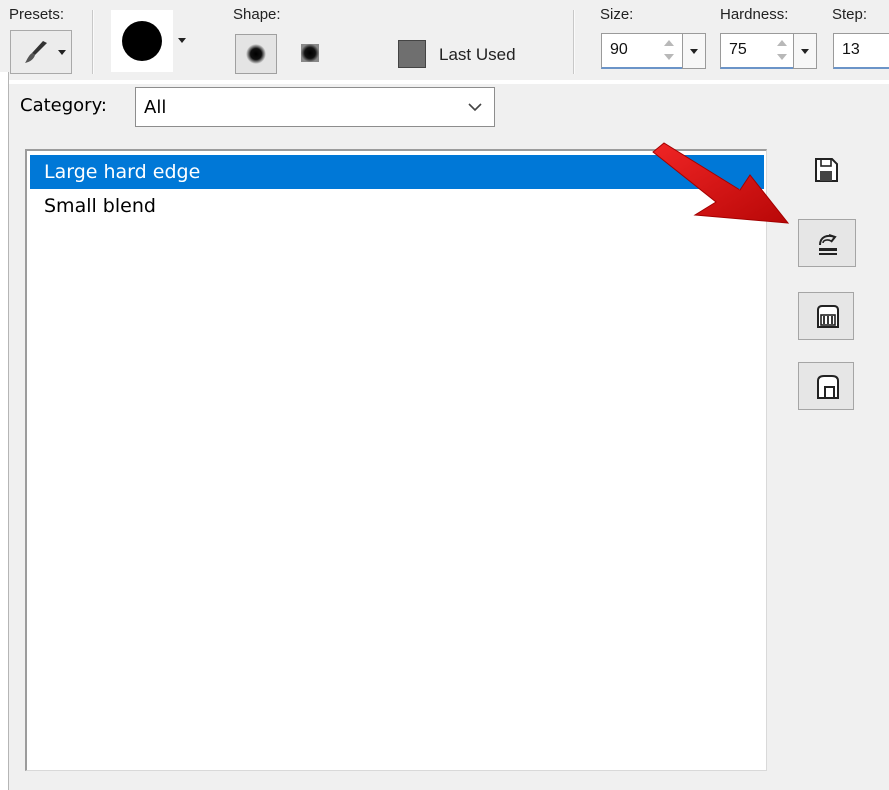 This screenshot has height=790, width=889. Describe the element at coordinates (315, 107) in the screenshot. I see `category-select: All` at that location.